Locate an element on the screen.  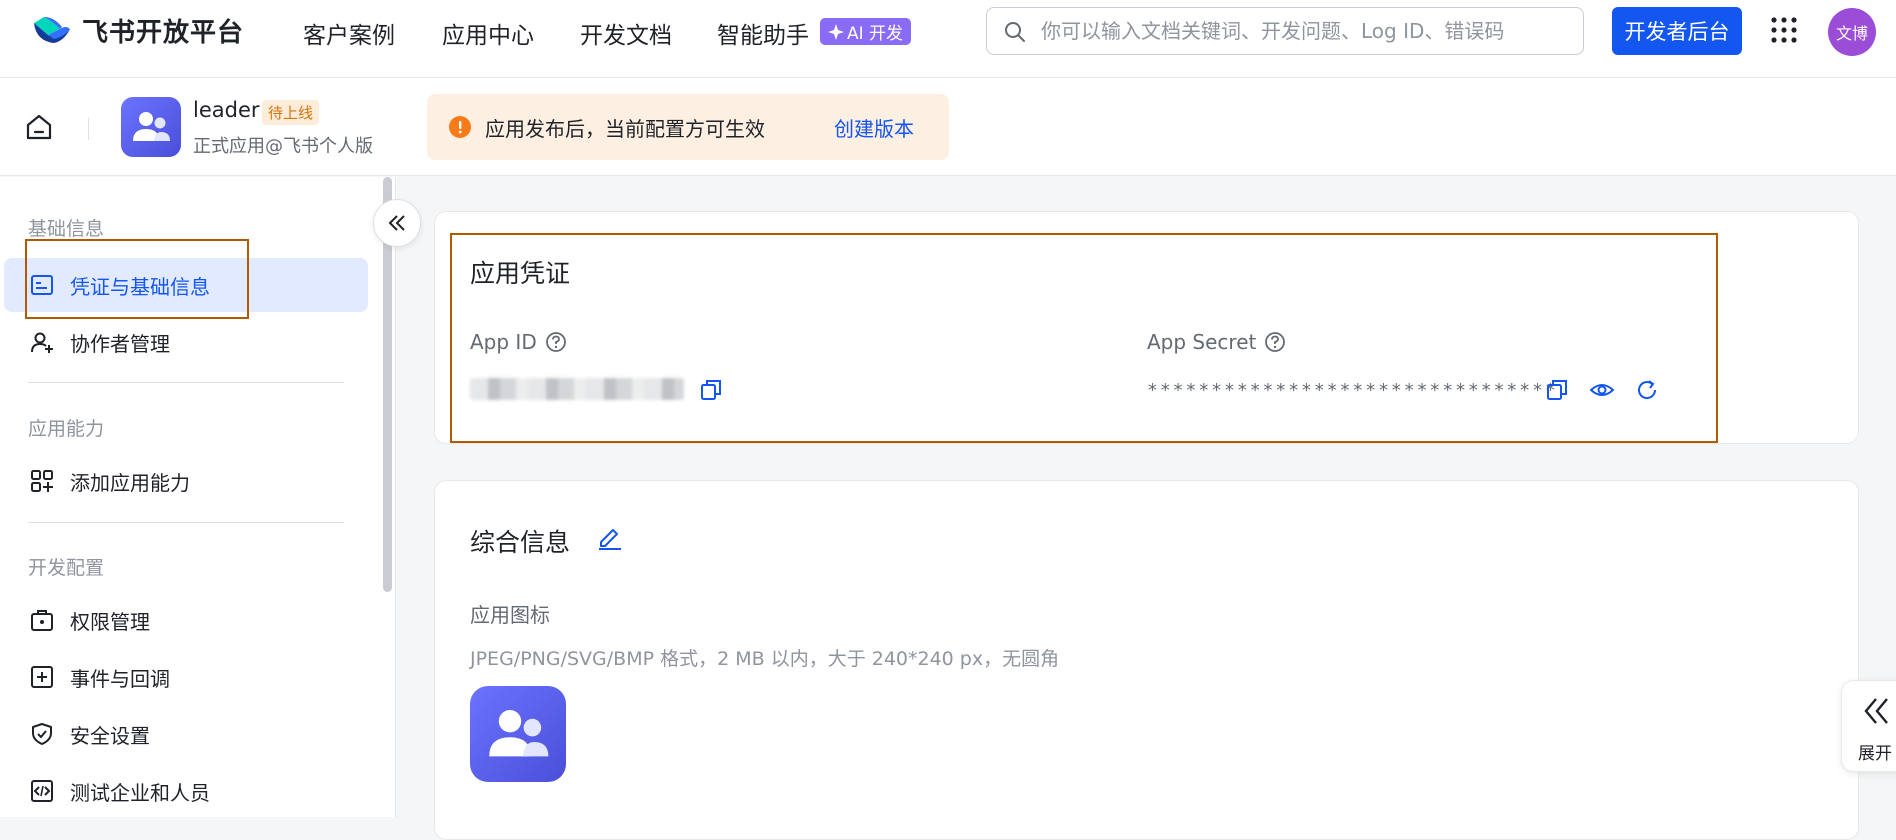
sidebar-item-label: 测试企业和人员 is located at coordinates (140, 793).